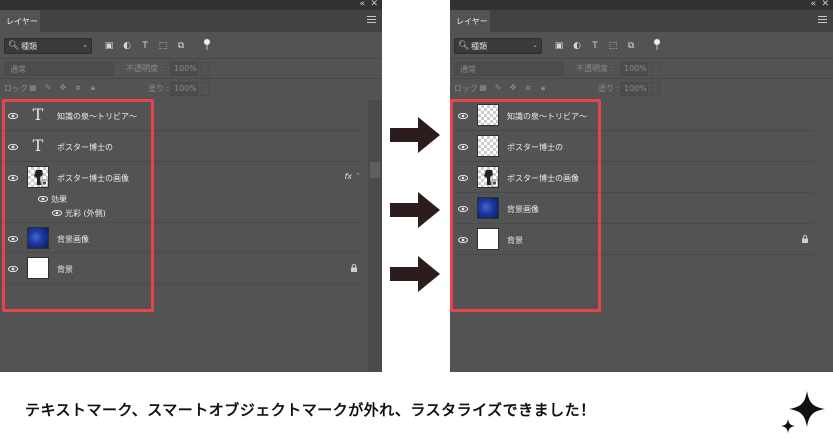 The height and width of the screenshot is (439, 833). I want to click on caption-text: テキストマーク、スマートオブジェクトマークが外れ、ラスタライズできました！, so click(310, 410).